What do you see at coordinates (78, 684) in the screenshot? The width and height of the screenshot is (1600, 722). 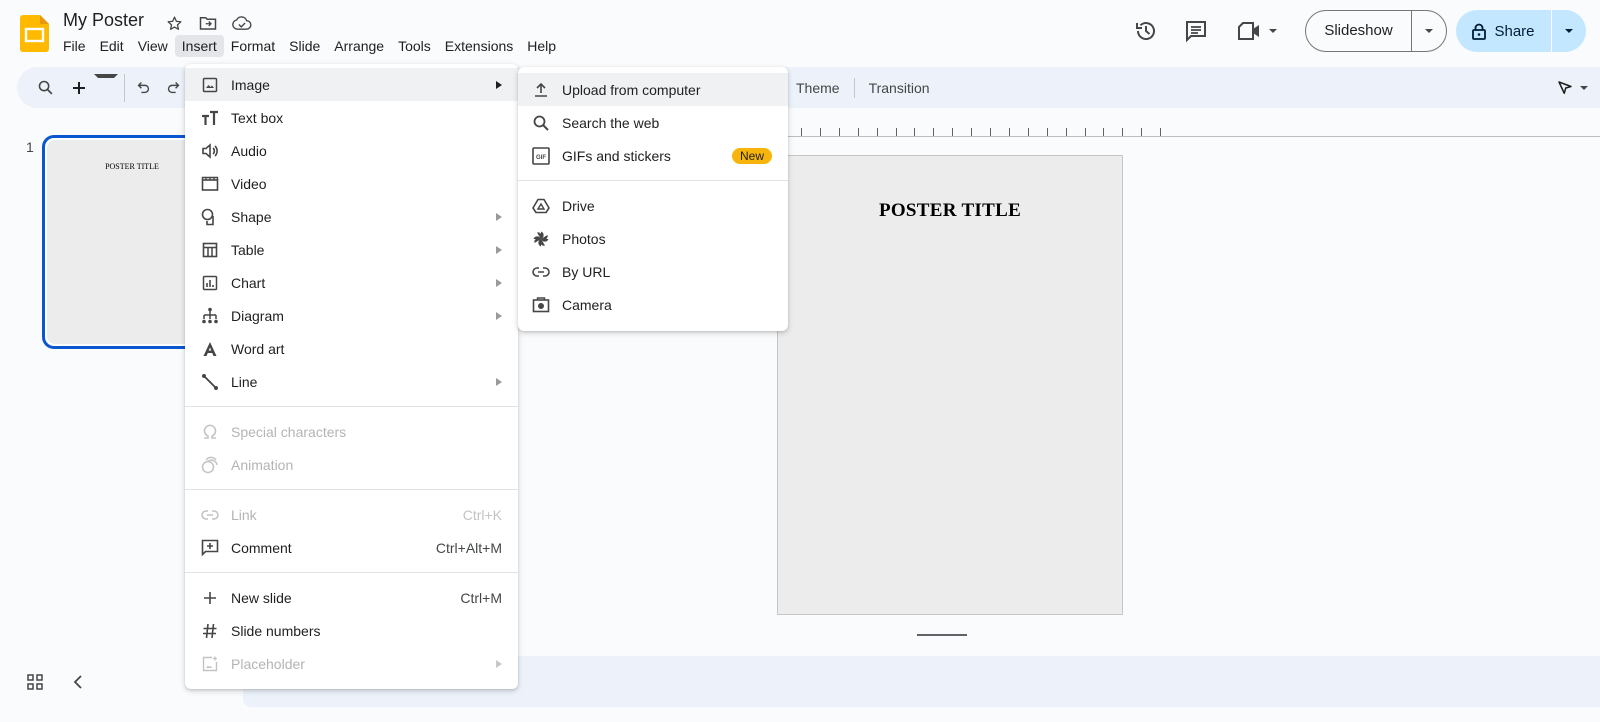 I see `collapse-filmstrip-icon` at bounding box center [78, 684].